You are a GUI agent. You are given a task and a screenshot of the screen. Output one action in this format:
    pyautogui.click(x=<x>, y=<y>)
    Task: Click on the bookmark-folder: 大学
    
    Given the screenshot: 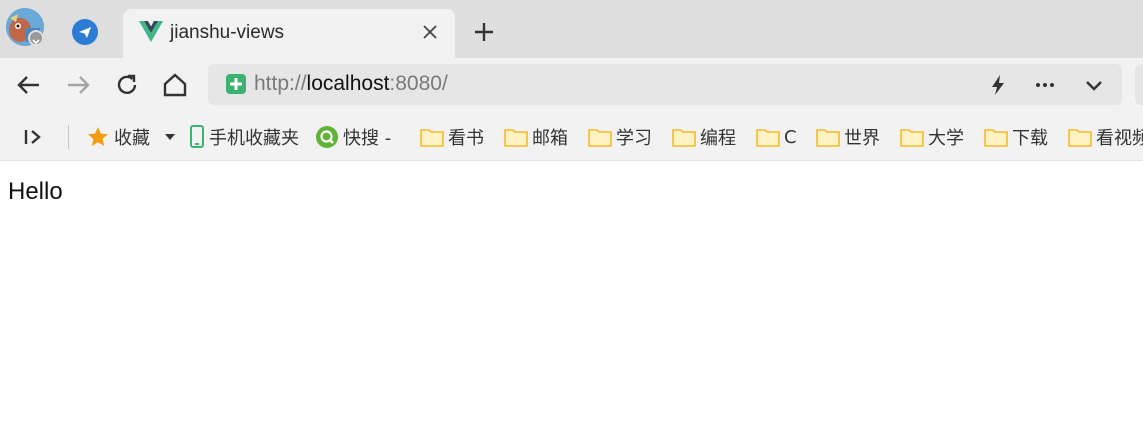 What is the action you would take?
    pyautogui.click(x=932, y=137)
    